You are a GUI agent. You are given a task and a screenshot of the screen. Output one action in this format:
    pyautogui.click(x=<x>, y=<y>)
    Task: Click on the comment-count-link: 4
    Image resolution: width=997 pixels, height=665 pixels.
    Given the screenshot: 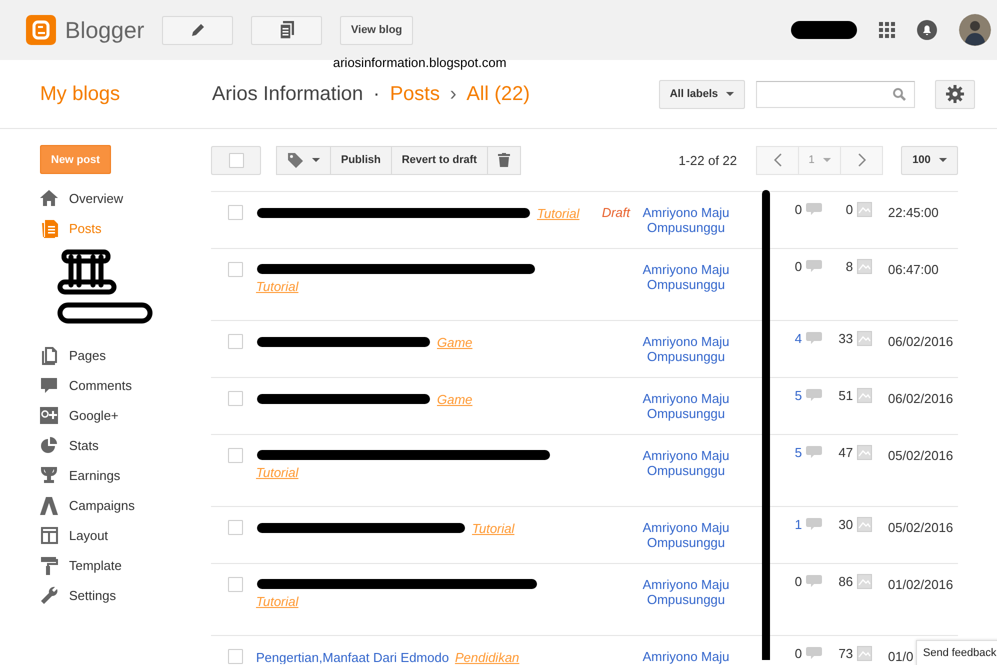 What is the action you would take?
    pyautogui.click(x=798, y=338)
    